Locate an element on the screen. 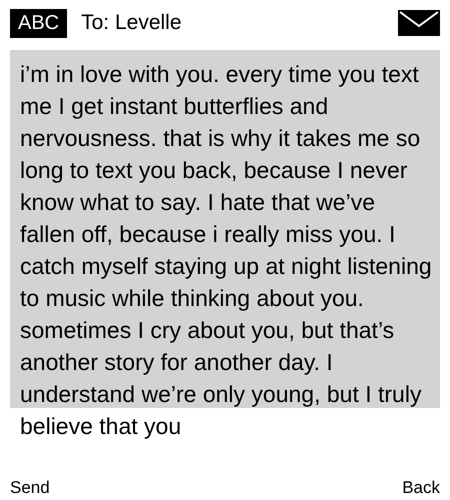 This screenshot has height=500, width=450. softkey: Back is located at coordinates (421, 488).